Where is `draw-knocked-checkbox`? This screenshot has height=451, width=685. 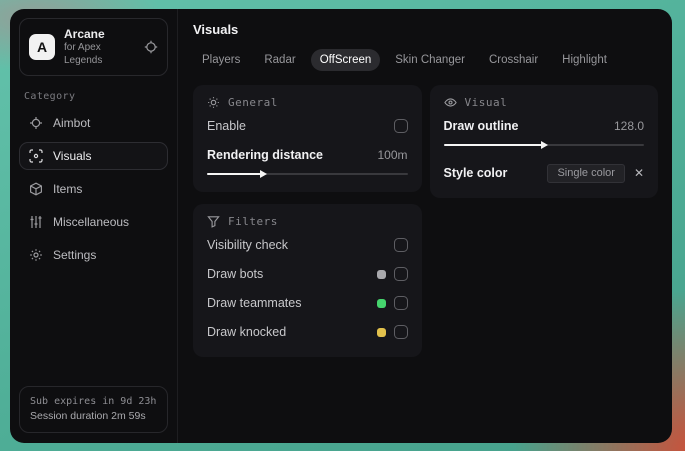 draw-knocked-checkbox is located at coordinates (400, 332).